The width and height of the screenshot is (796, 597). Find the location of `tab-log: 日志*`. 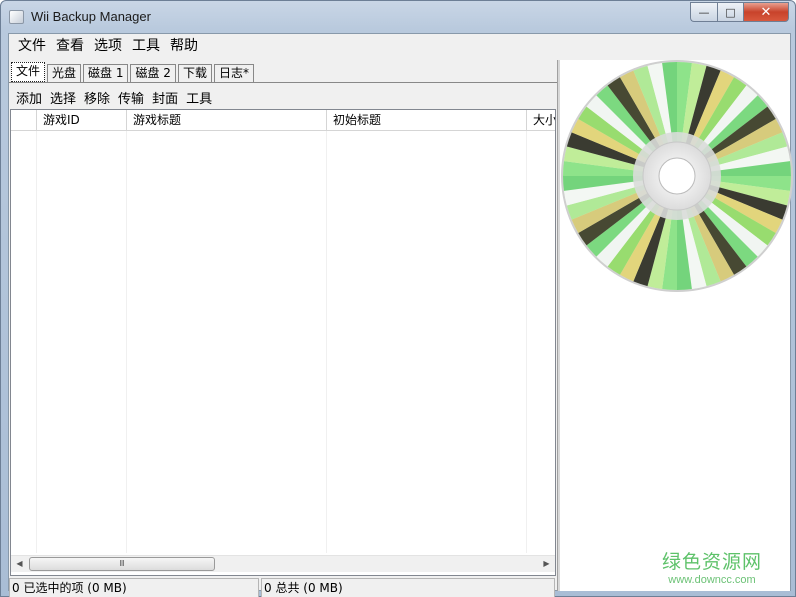

tab-log: 日志* is located at coordinates (233, 73).